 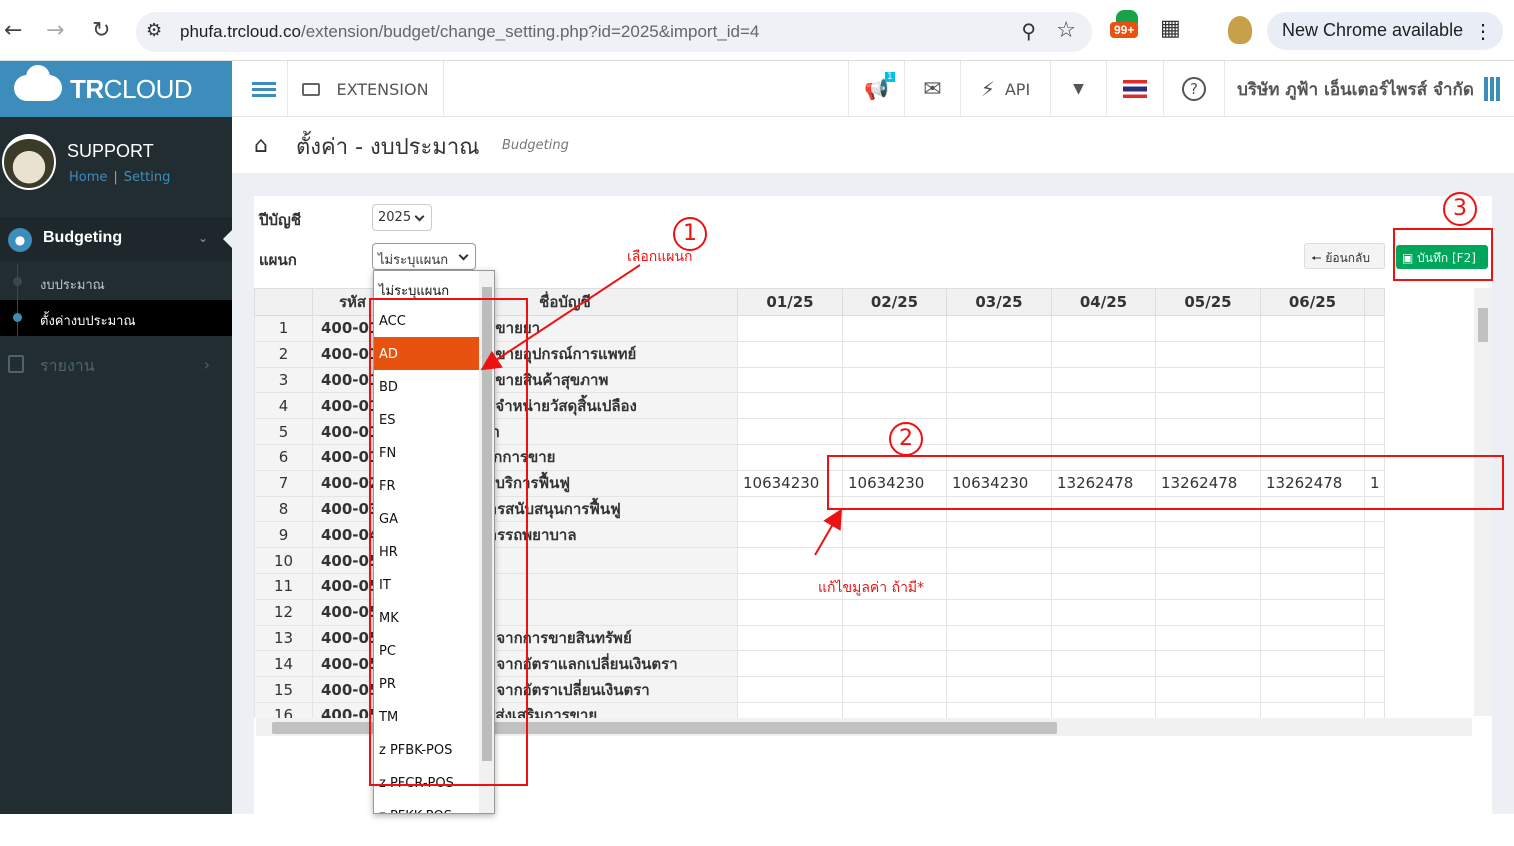 I want to click on sidebar-item-budgeting: ● Budgeting ⌄, so click(x=116, y=239).